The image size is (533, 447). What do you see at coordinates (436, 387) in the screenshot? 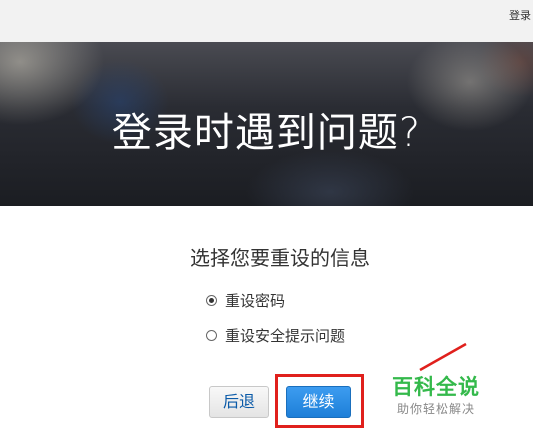
I see `watermark-title: 百科全说` at bounding box center [436, 387].